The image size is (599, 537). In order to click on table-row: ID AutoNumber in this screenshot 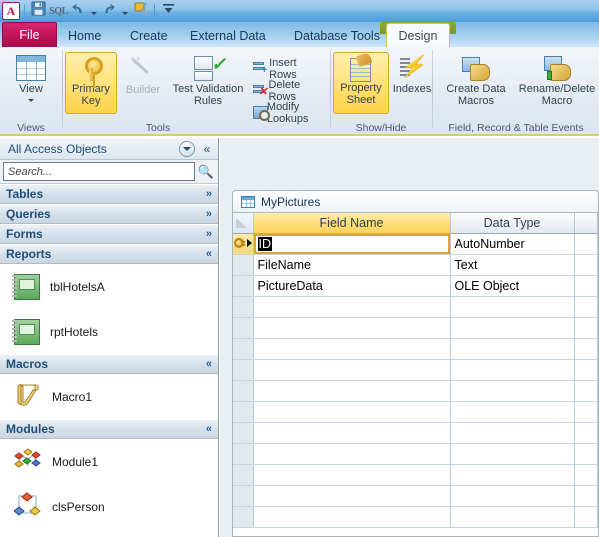, I will do `click(415, 244)`.